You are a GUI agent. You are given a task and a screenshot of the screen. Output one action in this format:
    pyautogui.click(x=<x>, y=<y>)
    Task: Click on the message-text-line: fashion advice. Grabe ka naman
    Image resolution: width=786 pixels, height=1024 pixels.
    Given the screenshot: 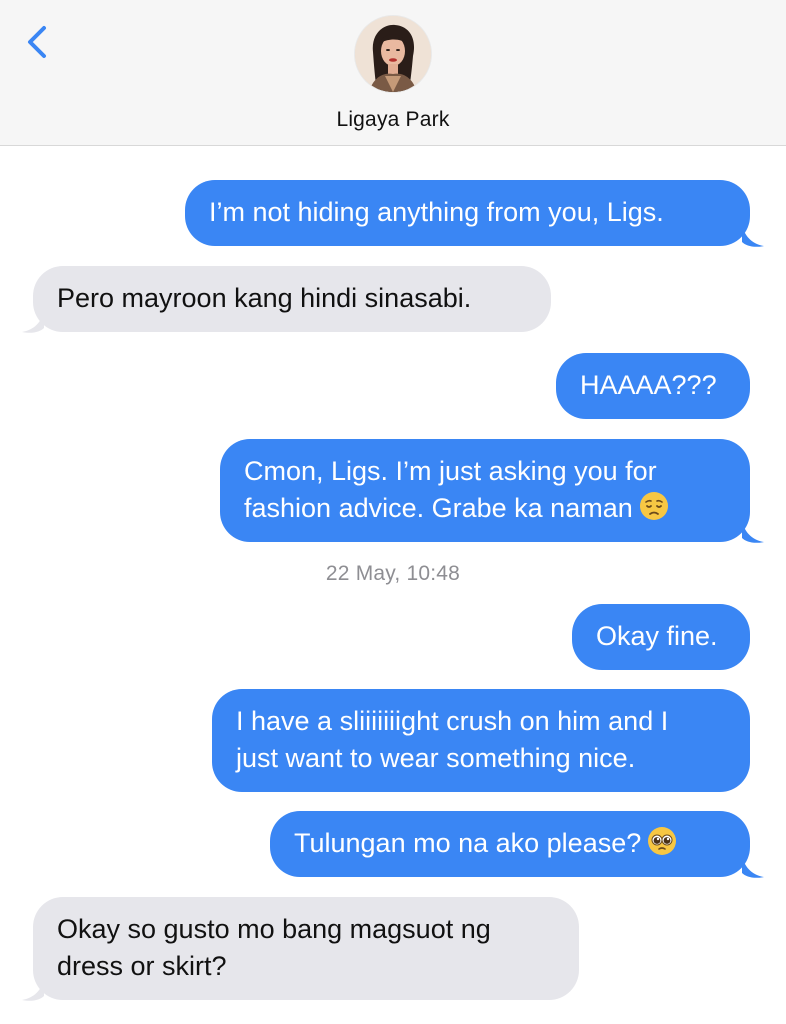 What is the action you would take?
    pyautogui.click(x=485, y=508)
    